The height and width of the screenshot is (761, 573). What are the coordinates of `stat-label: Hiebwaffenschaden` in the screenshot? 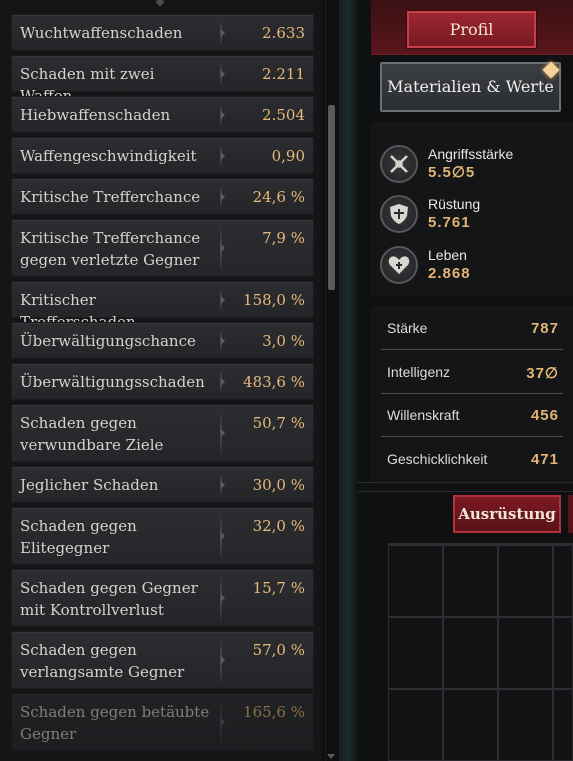 It's located at (95, 115).